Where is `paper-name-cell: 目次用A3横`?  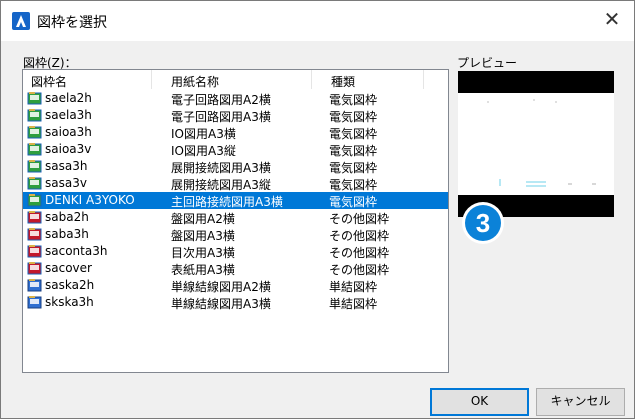
paper-name-cell: 目次用A3横 is located at coordinates (203, 253).